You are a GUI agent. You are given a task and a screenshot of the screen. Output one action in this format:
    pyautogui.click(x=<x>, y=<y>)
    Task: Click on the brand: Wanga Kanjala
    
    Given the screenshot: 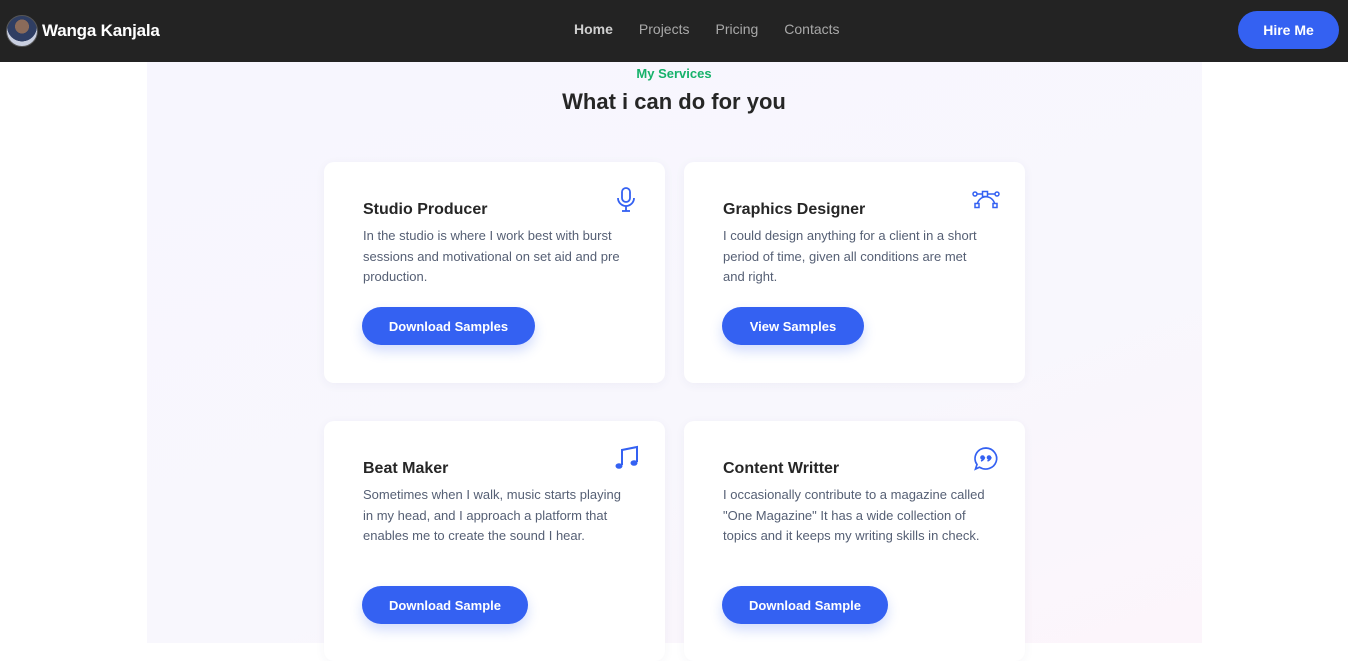 What is the action you would take?
    pyautogui.click(x=83, y=31)
    